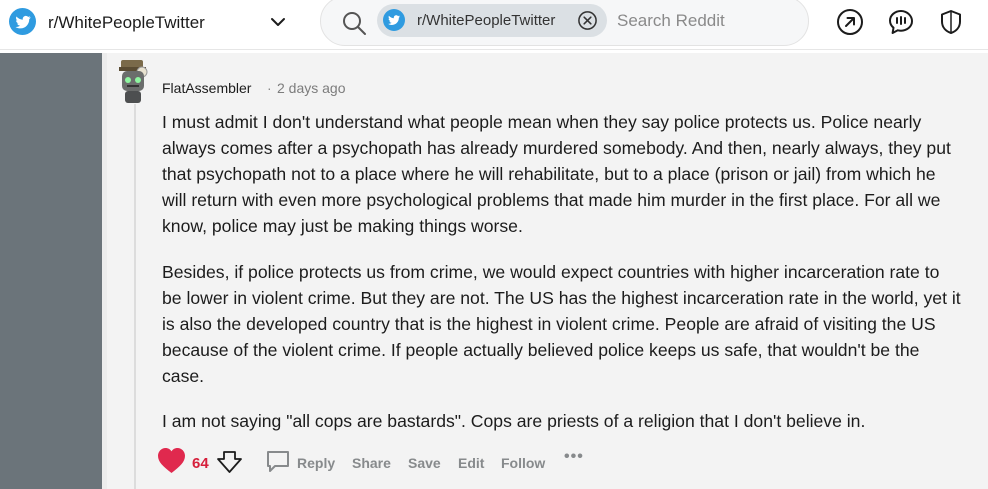 This screenshot has height=489, width=988. Describe the element at coordinates (278, 22) in the screenshot. I see `chevron-down-icon` at that location.